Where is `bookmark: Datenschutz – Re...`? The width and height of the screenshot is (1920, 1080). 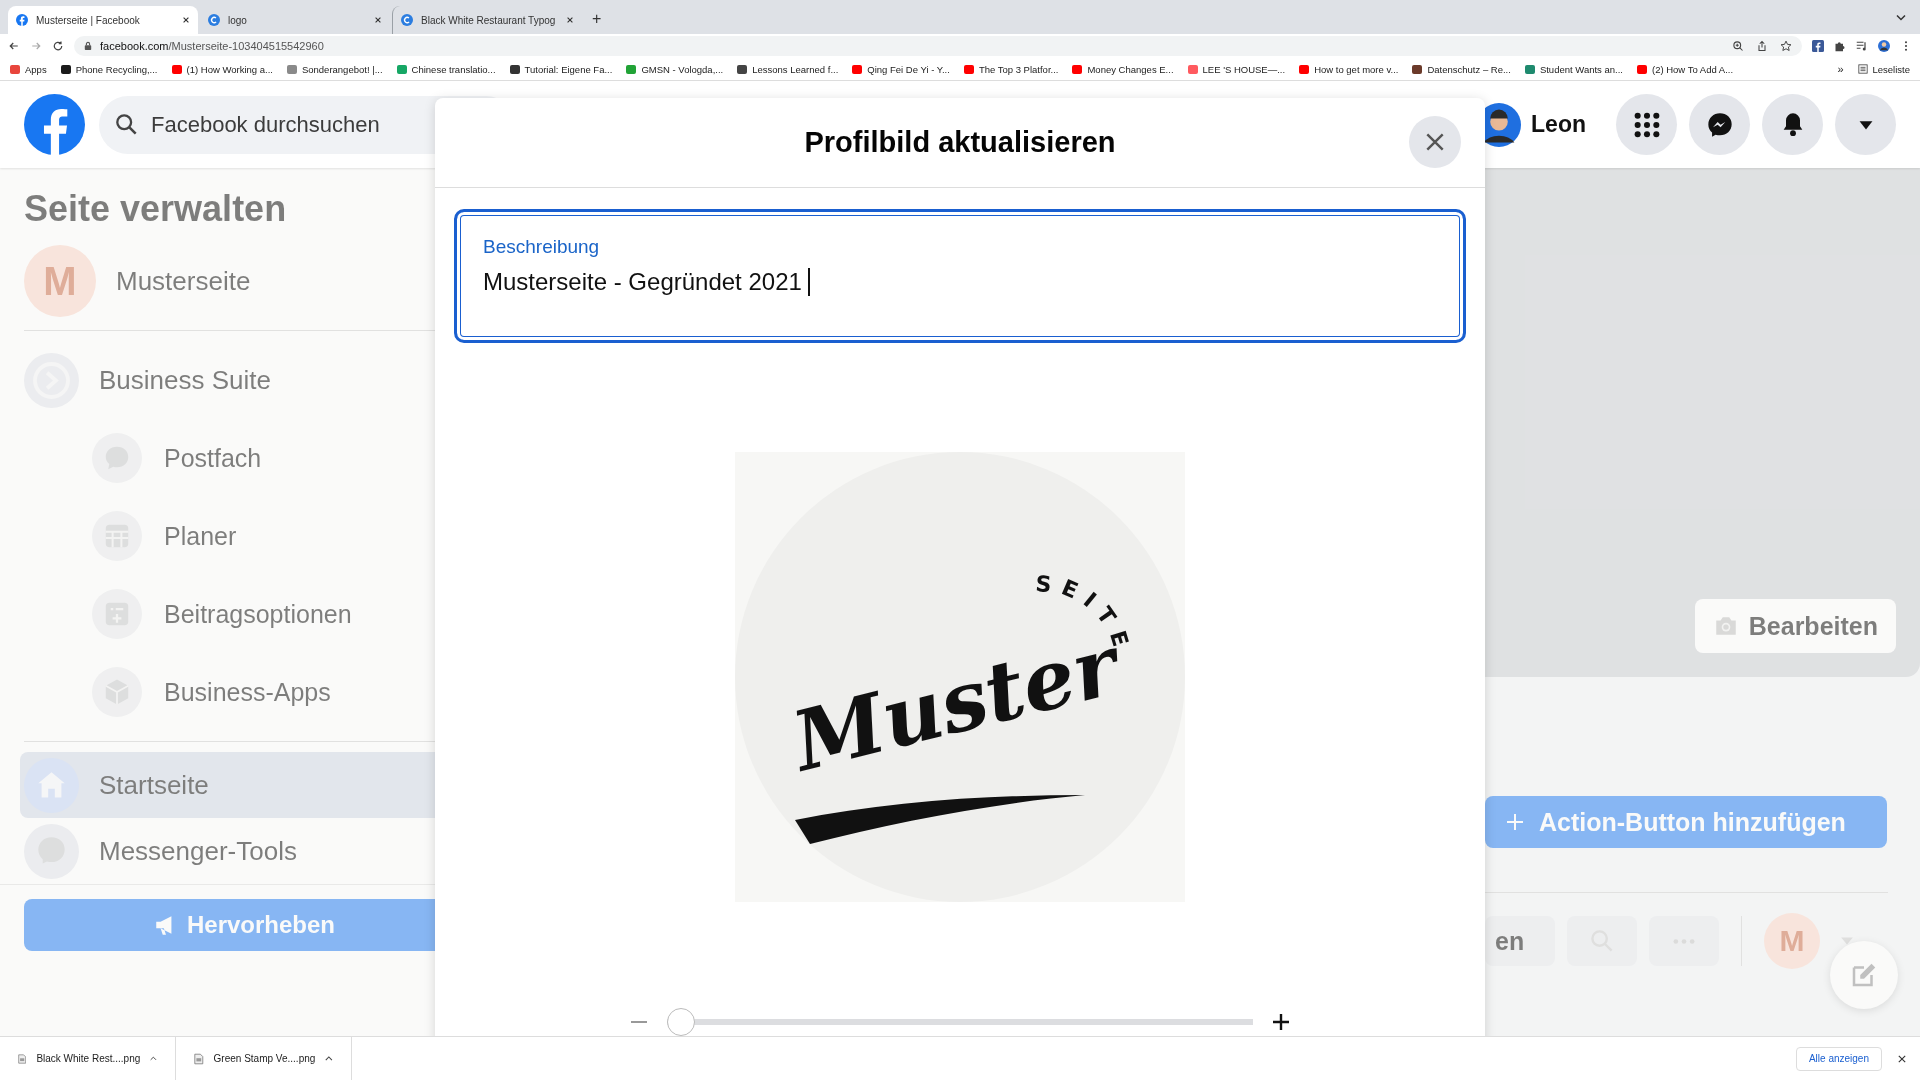
bookmark: Datenschutz – Re... is located at coordinates (1461, 69).